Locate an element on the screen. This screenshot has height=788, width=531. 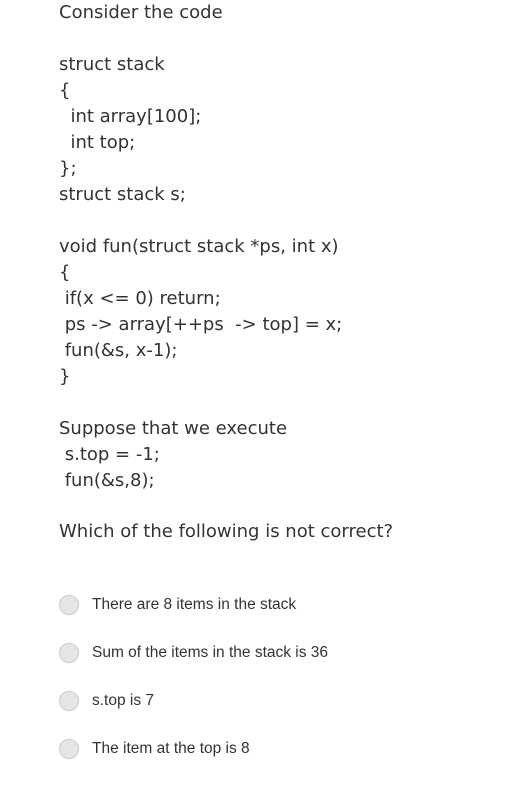
code-line: } is located at coordinates (65, 376).